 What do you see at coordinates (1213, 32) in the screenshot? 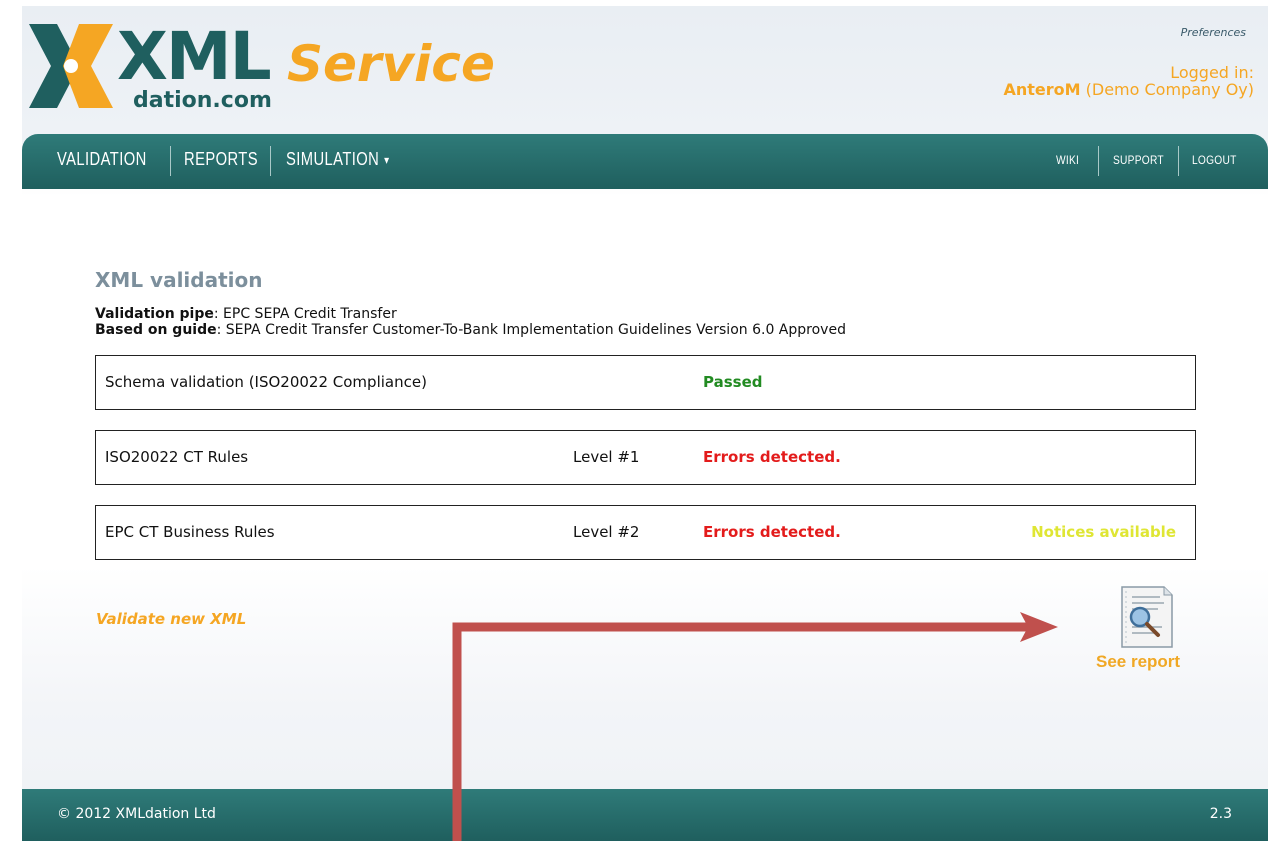
I see `preferences-link: Preferences` at bounding box center [1213, 32].